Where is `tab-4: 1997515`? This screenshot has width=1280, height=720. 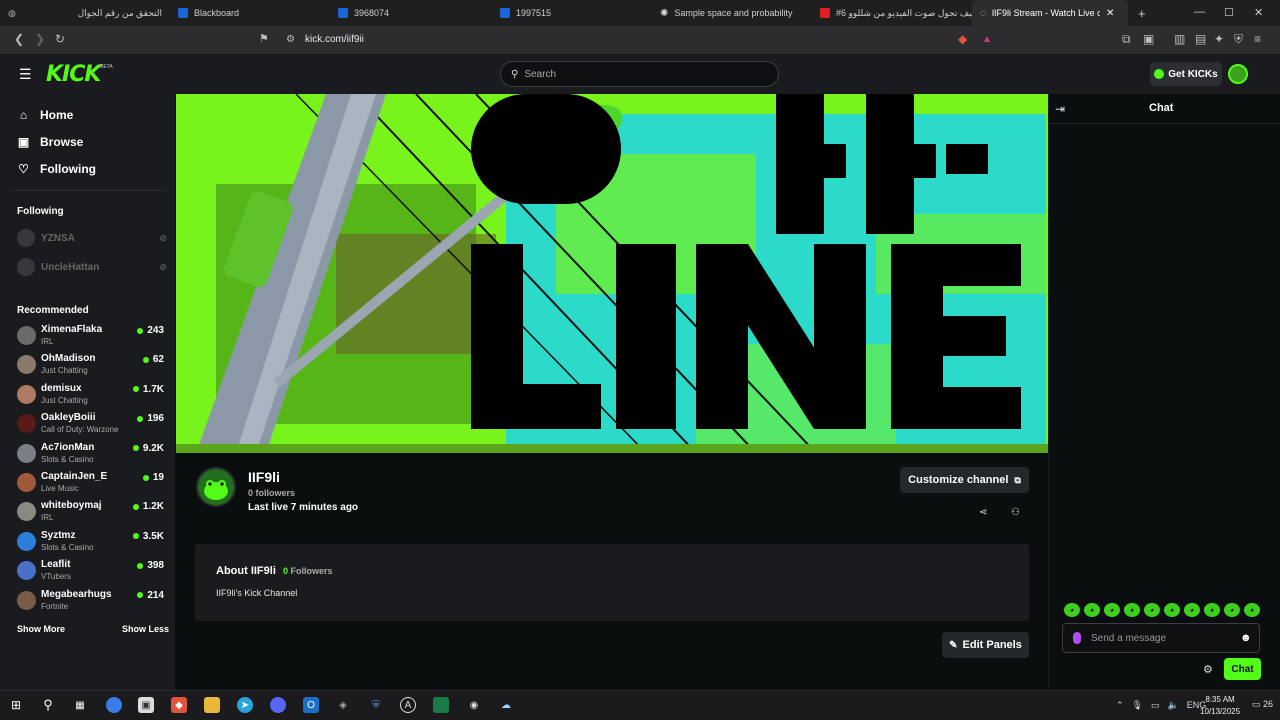
tab-4: 1997515 is located at coordinates (572, 13).